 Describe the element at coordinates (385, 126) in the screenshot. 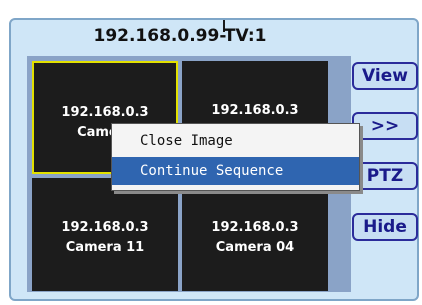

I see `next-button: >>` at that location.